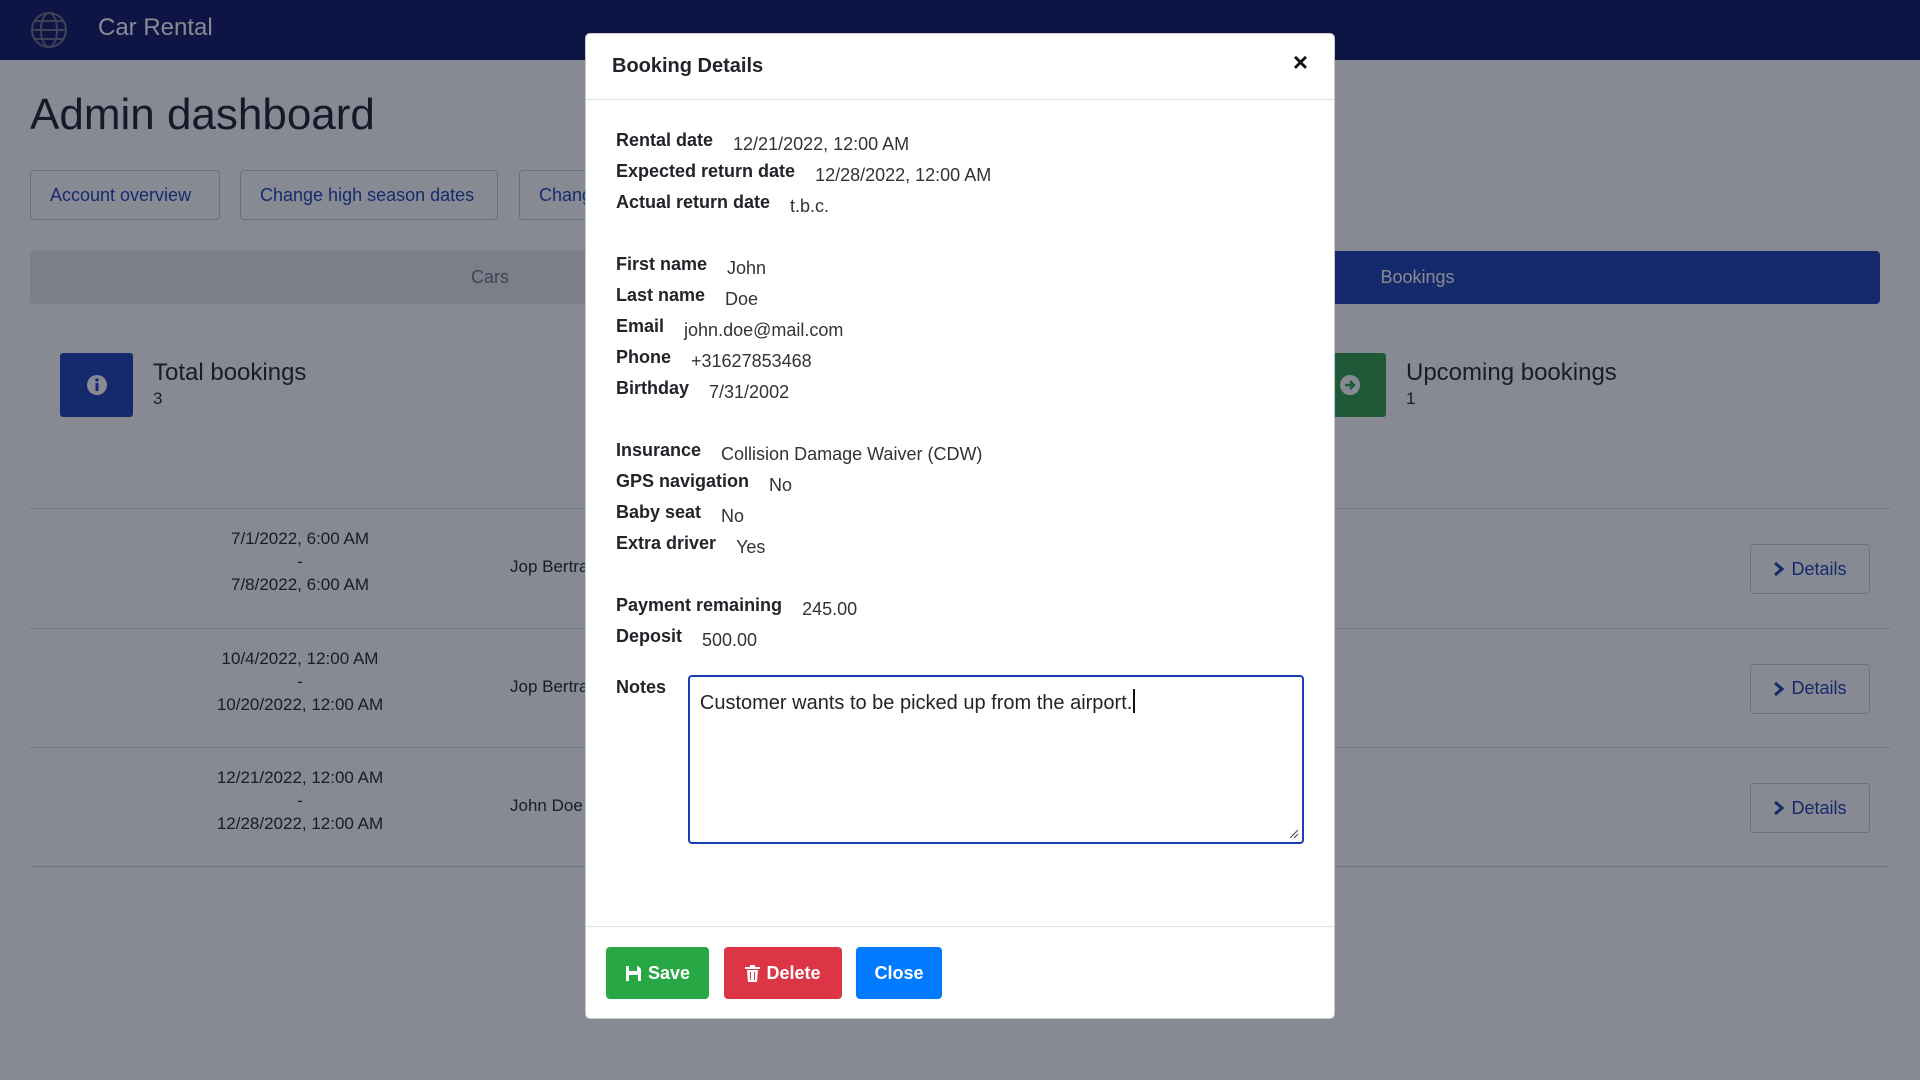  What do you see at coordinates (960, 972) in the screenshot?
I see `modal-footer: Save Delete Close` at bounding box center [960, 972].